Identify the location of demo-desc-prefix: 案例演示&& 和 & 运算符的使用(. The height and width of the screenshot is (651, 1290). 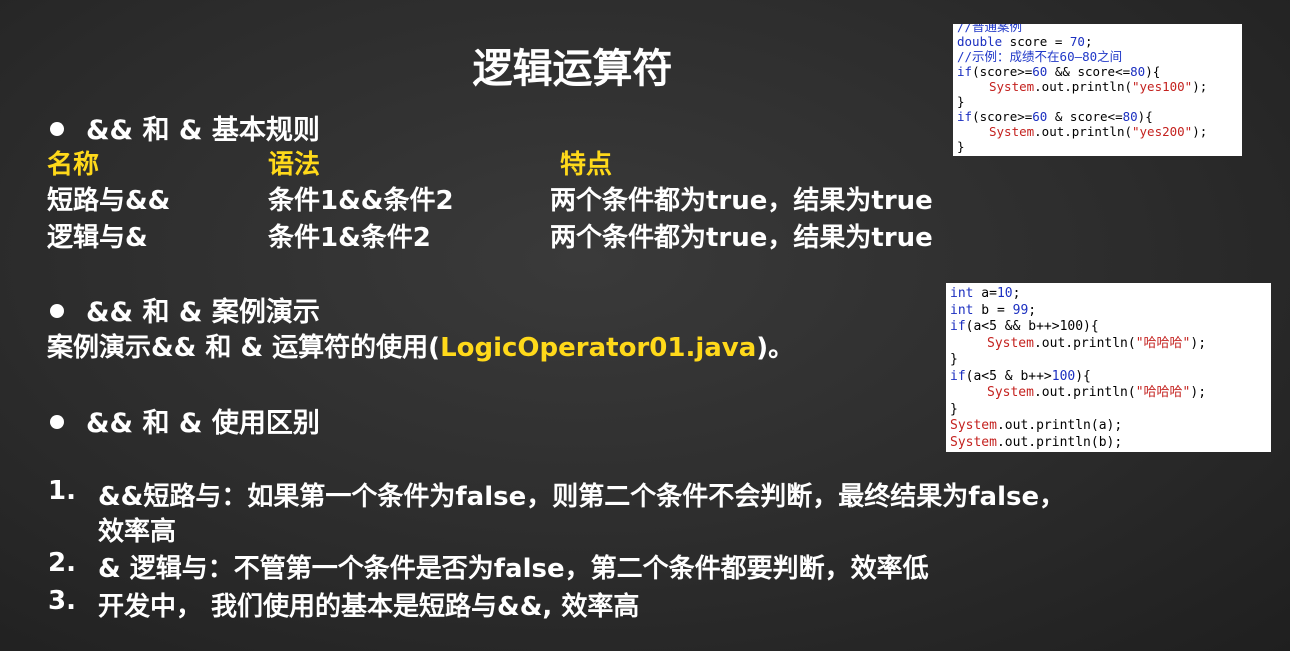
(244, 348).